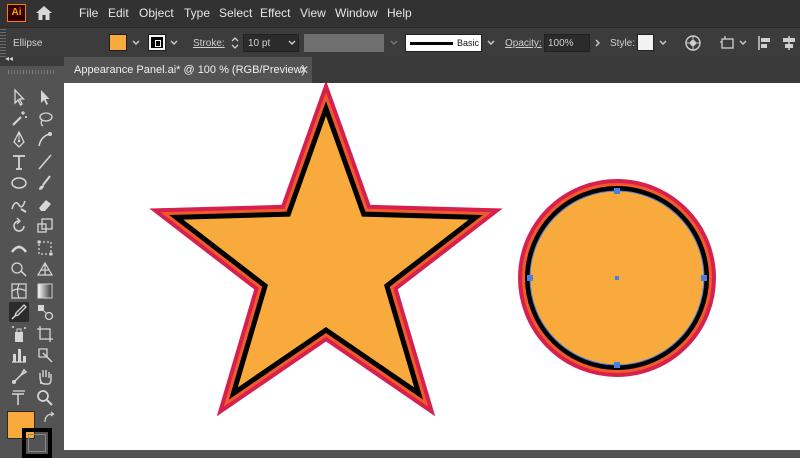 The width and height of the screenshot is (800, 458). Describe the element at coordinates (3, 42) in the screenshot. I see `control-bar-grip` at that location.